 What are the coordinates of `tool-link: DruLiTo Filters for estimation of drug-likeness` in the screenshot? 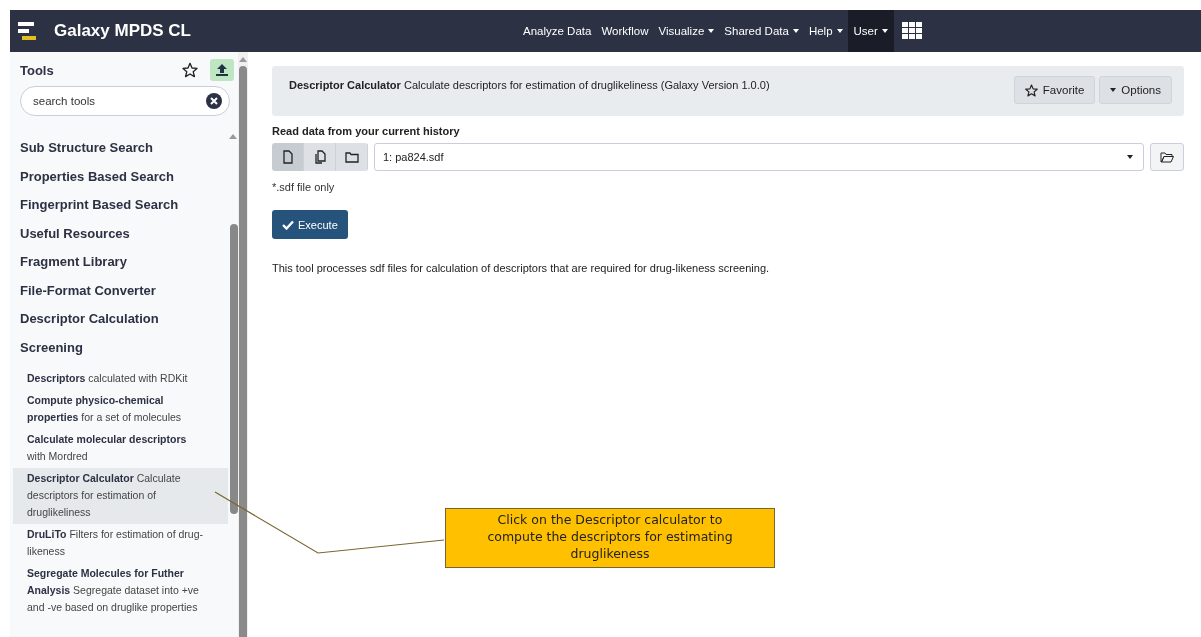 It's located at (120, 543).